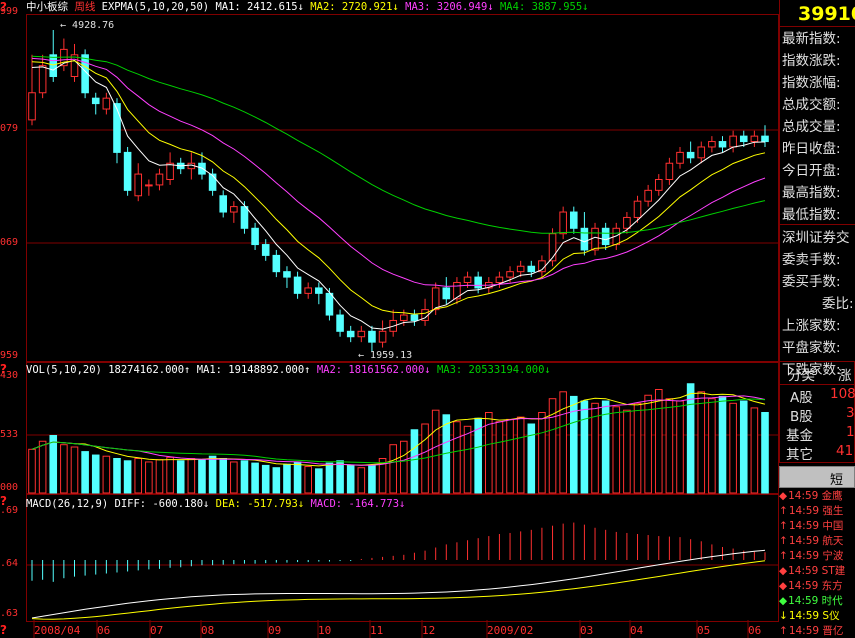 The height and width of the screenshot is (638, 855). What do you see at coordinates (493, 370) in the screenshot?
I see `vol-ma3: MA3: 20533194.000↓` at bounding box center [493, 370].